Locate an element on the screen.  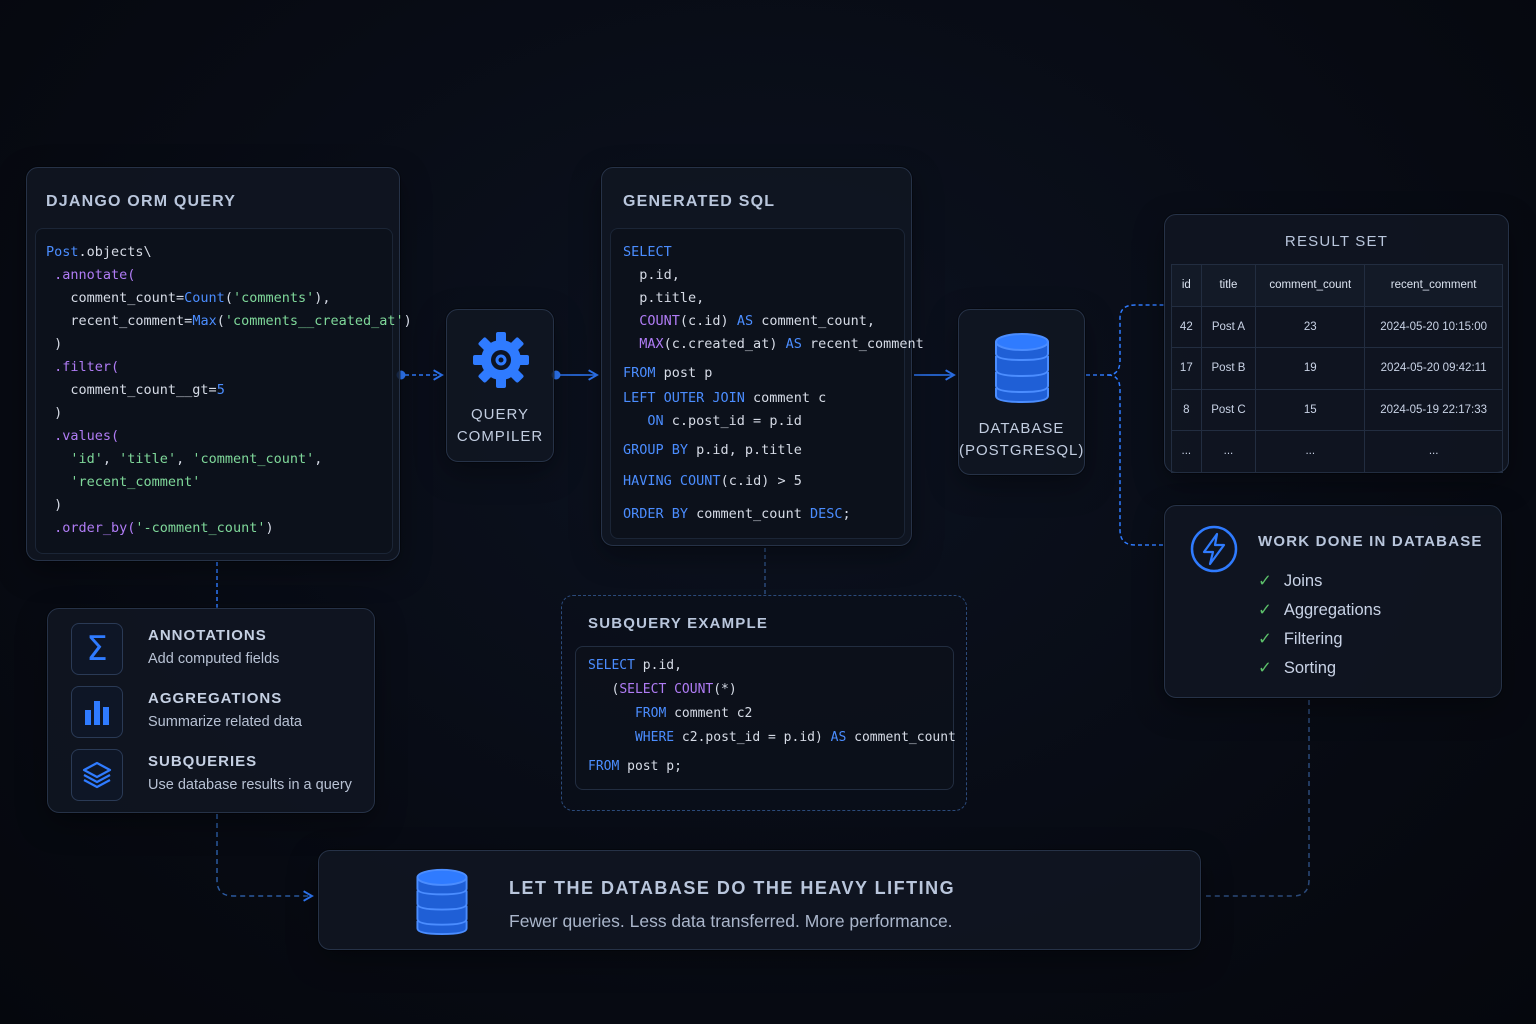
sql-code-line: ON c.post_id = p.id is located at coordinates (724, 421).